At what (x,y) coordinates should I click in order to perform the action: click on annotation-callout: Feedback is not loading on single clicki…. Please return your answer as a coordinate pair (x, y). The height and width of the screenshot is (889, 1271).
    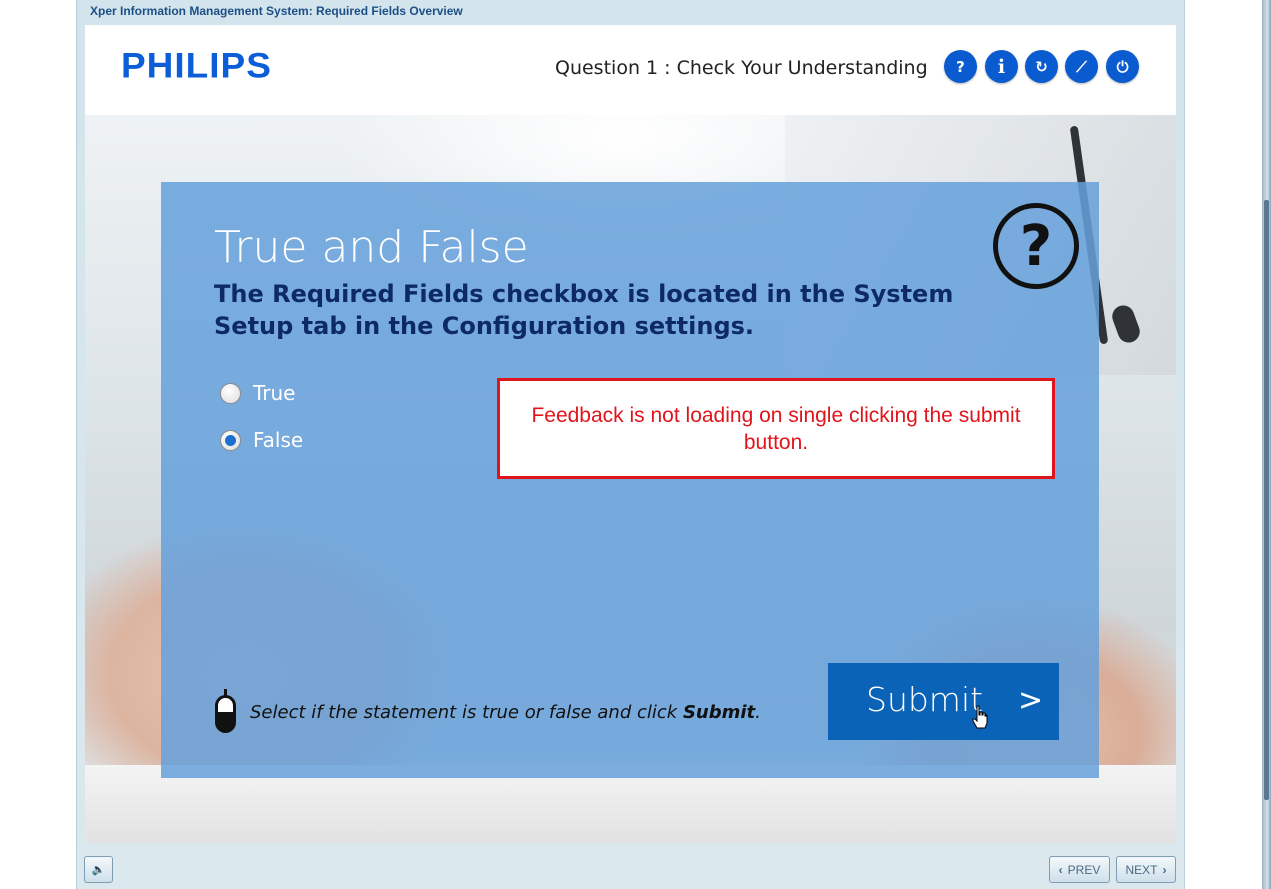
    Looking at the image, I should click on (776, 428).